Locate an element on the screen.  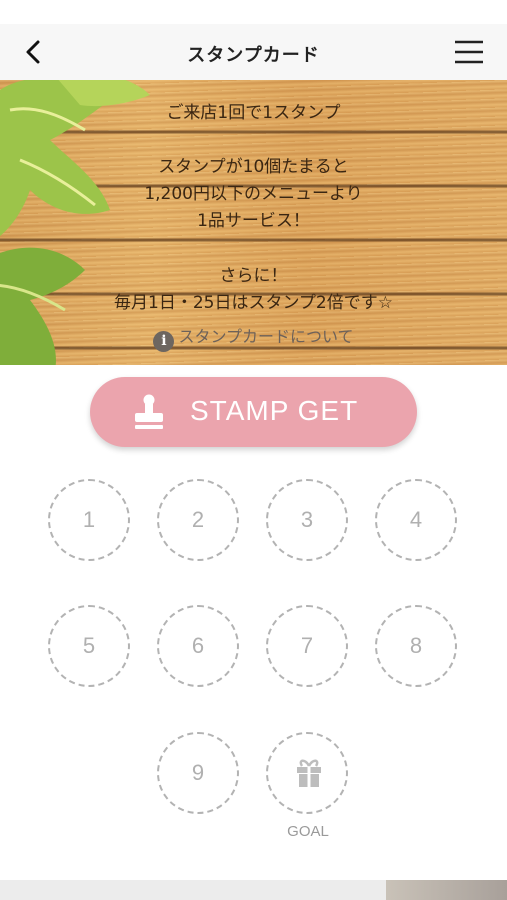
menu-button is located at coordinates (469, 52).